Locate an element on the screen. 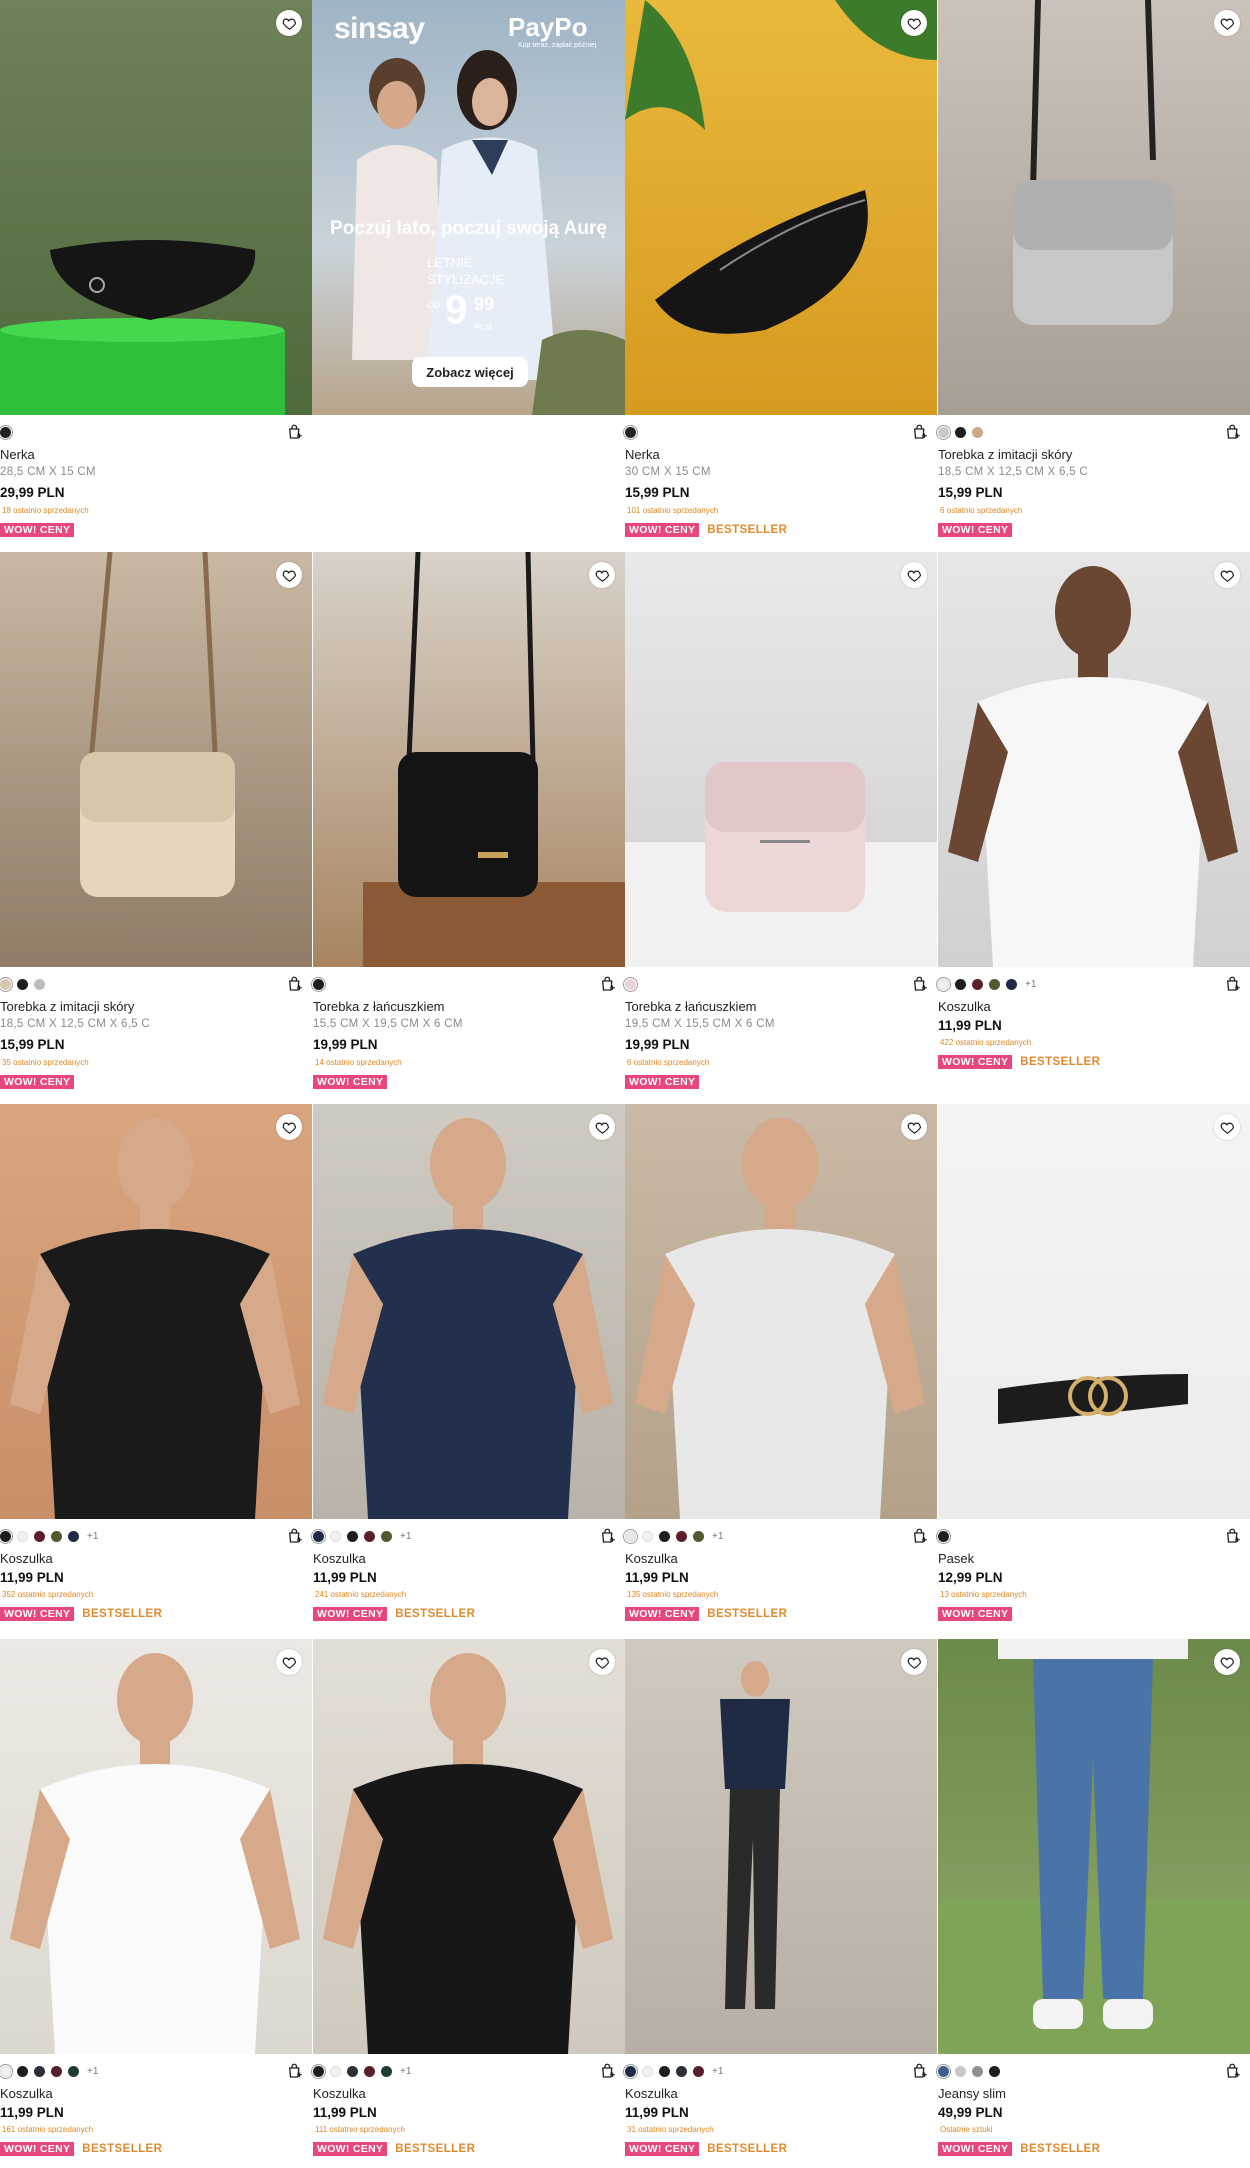 The image size is (1250, 2168). product-name: Jeansy slim is located at coordinates (972, 2093).